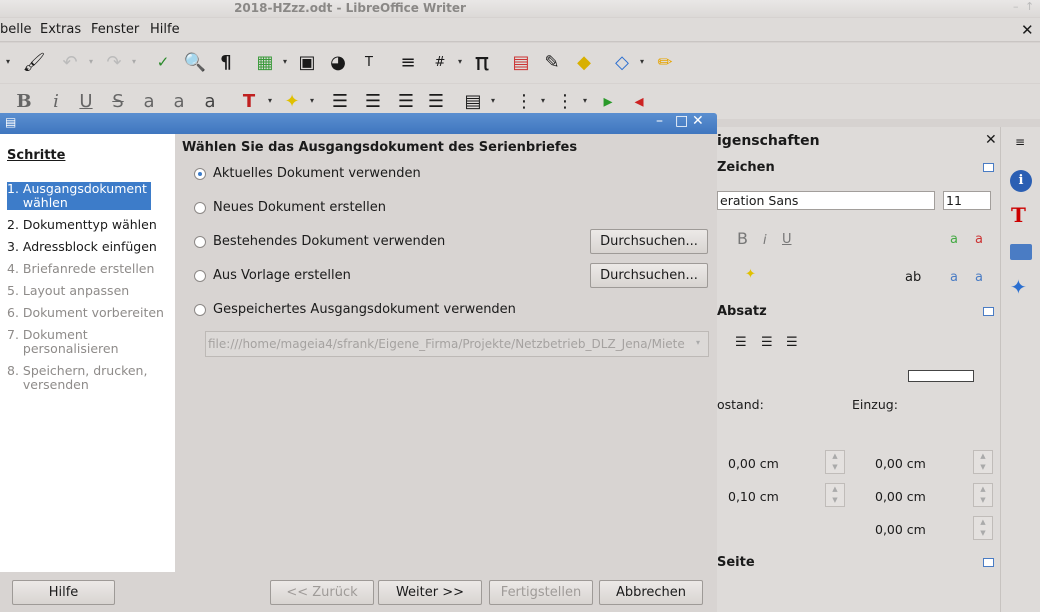 The width and height of the screenshot is (1040, 612). I want to click on sidebar-spacing-icon: ab, so click(913, 277).